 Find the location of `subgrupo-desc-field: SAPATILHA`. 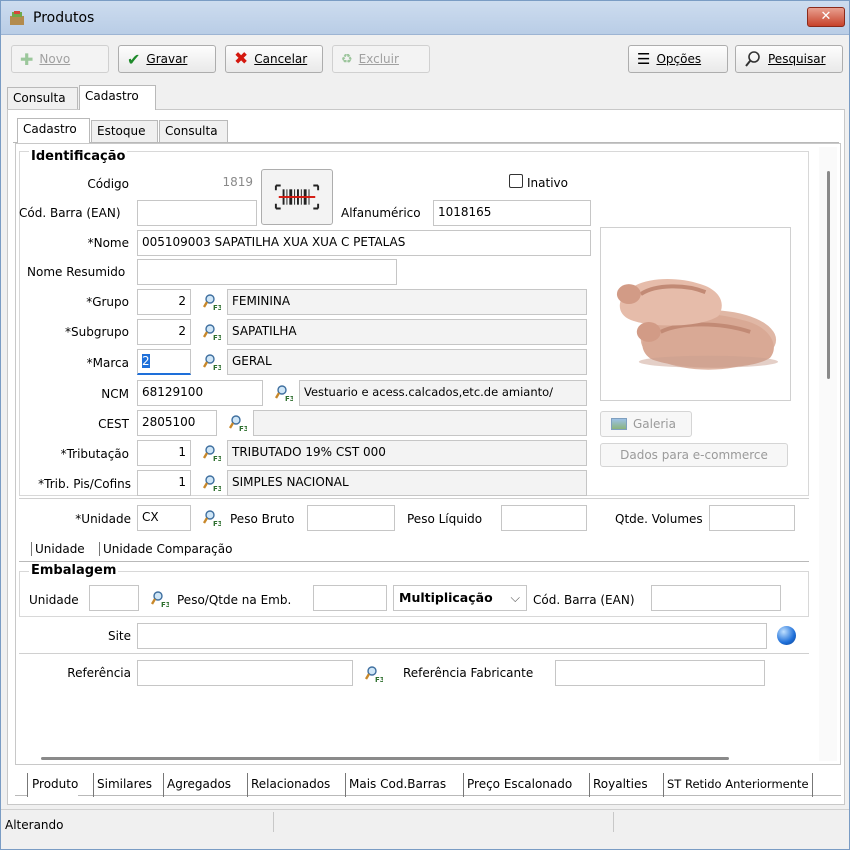

subgrupo-desc-field: SAPATILHA is located at coordinates (407, 332).